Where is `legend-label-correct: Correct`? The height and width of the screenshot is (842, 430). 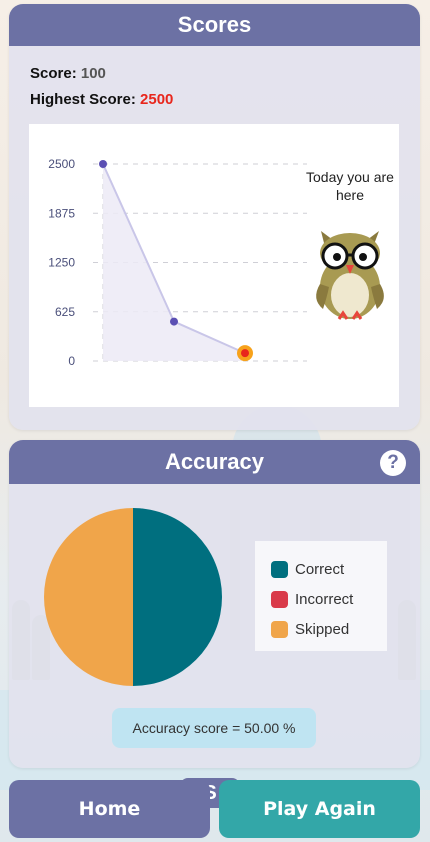
legend-label-correct: Correct is located at coordinates (320, 569).